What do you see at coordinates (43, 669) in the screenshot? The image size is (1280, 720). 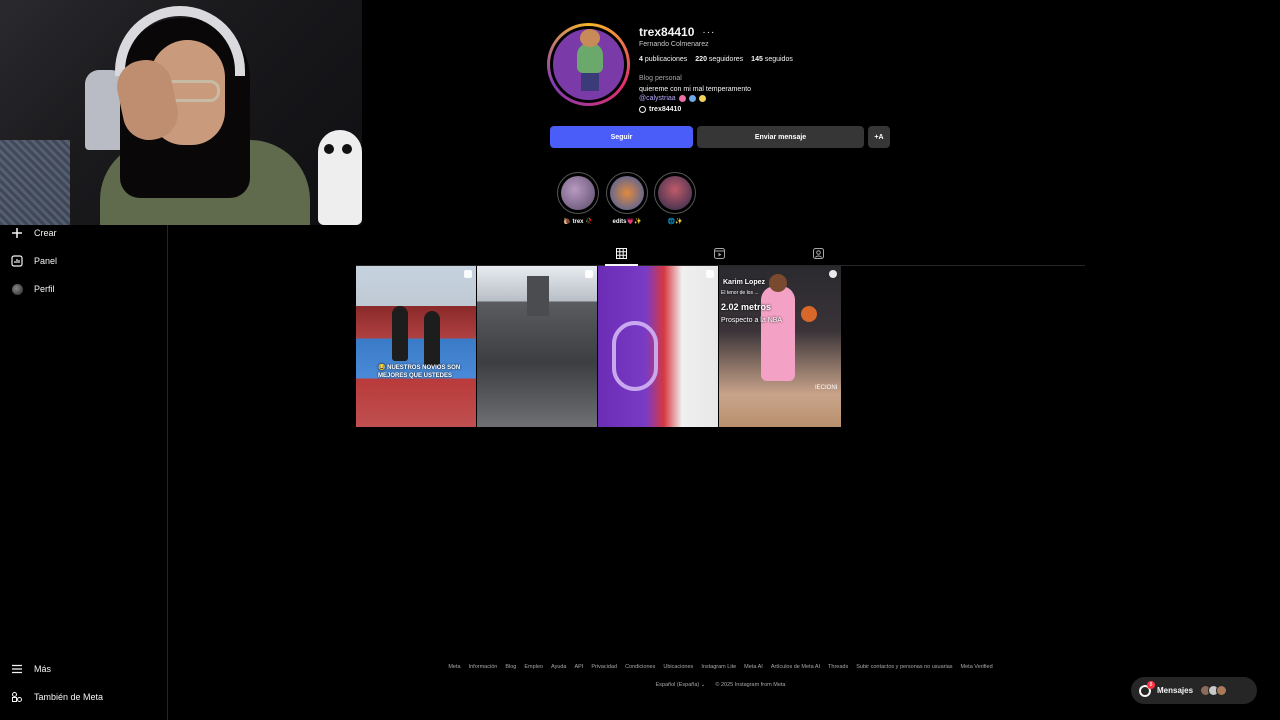 I see `sidebar-item-label: Más` at bounding box center [43, 669].